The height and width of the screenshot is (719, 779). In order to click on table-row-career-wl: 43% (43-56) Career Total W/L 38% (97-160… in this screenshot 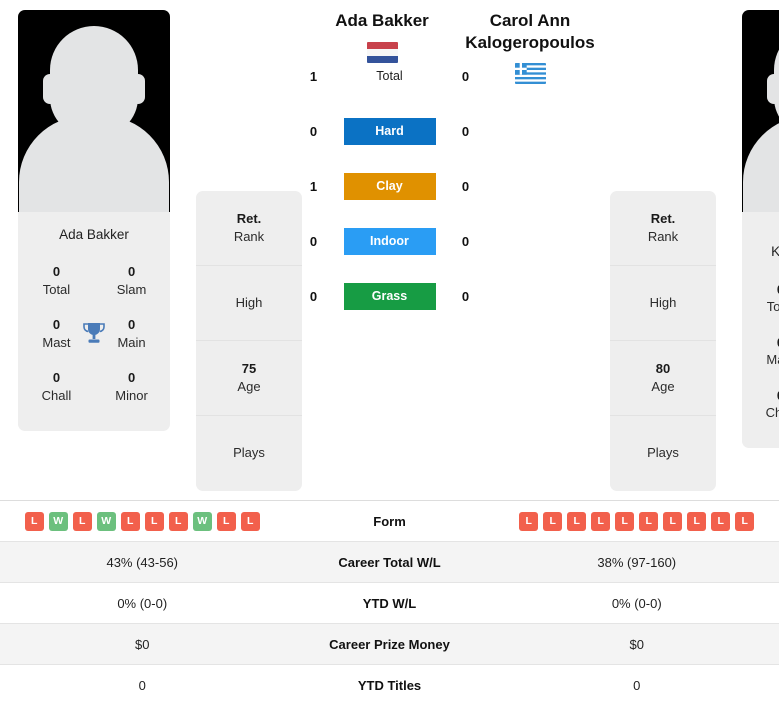, I will do `click(389, 562)`.